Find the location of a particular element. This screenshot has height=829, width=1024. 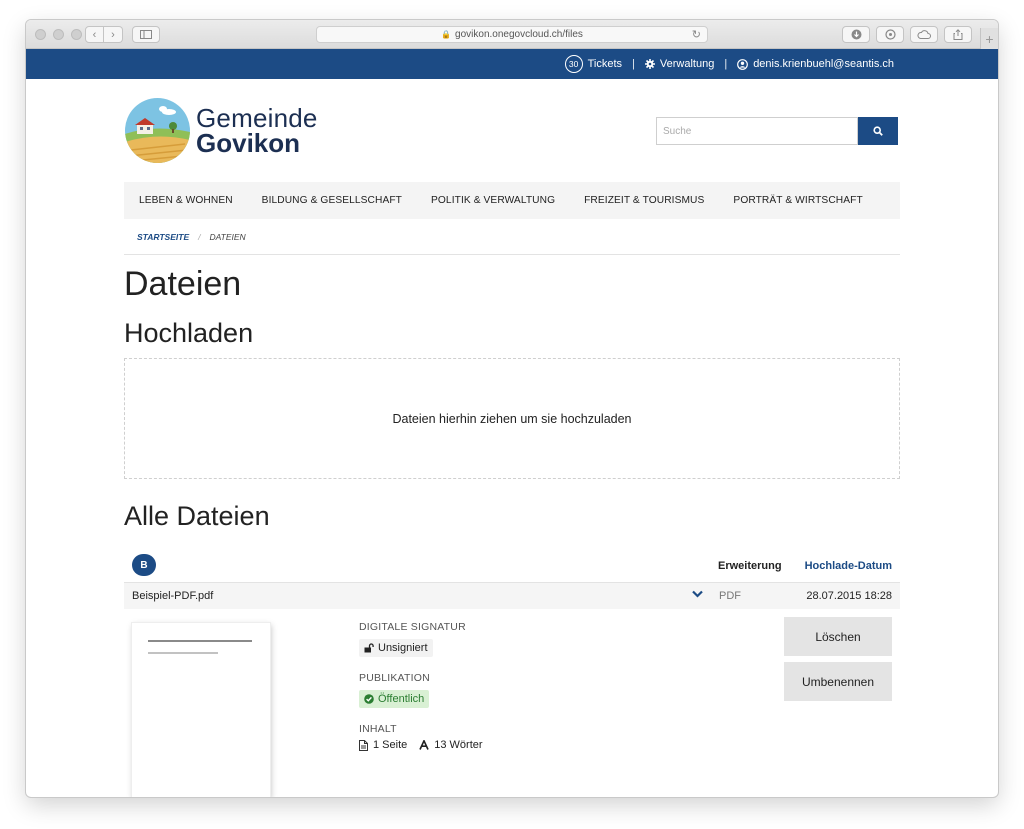

letter-group-badge: B is located at coordinates (144, 565).